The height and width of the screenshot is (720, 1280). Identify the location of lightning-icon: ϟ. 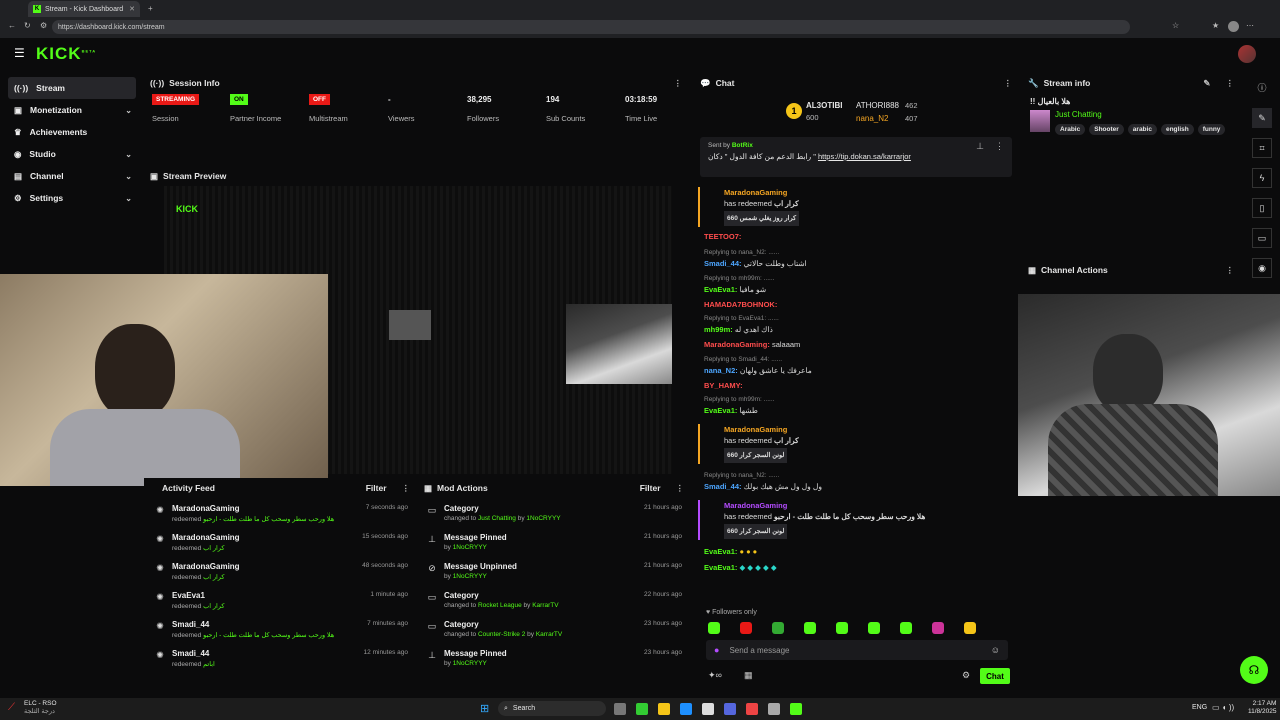
(1262, 178).